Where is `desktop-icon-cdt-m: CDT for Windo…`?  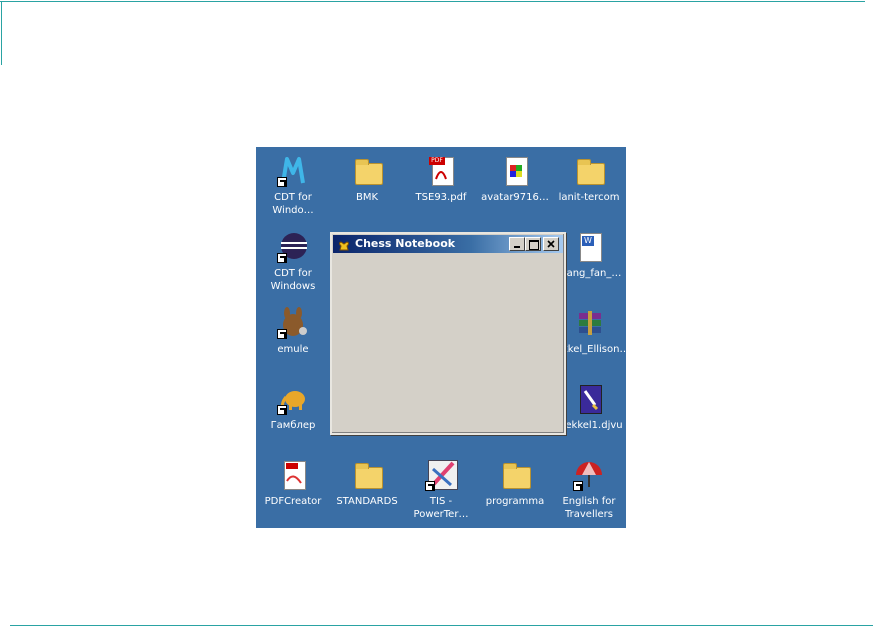 desktop-icon-cdt-m: CDT for Windo… is located at coordinates (293, 186).